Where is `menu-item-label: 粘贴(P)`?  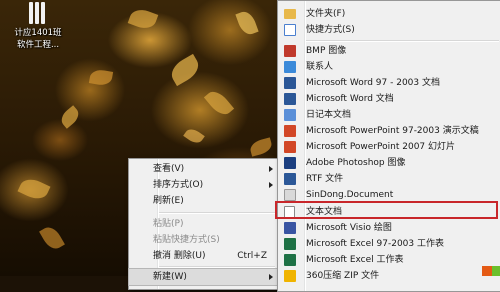 menu-item-label: 粘贴(P) is located at coordinates (168, 224).